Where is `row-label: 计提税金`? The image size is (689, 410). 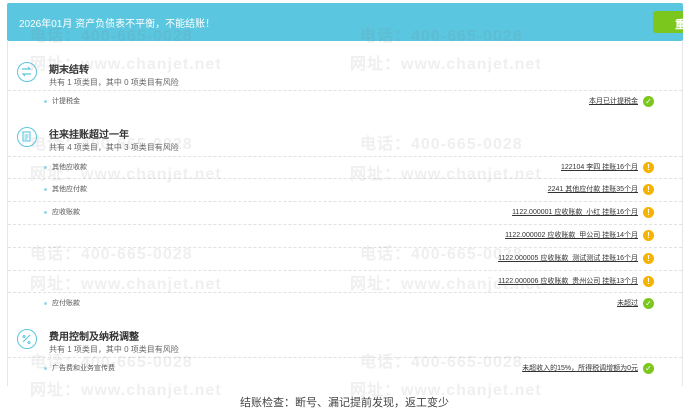
row-label: 计提税金 is located at coordinates (66, 101).